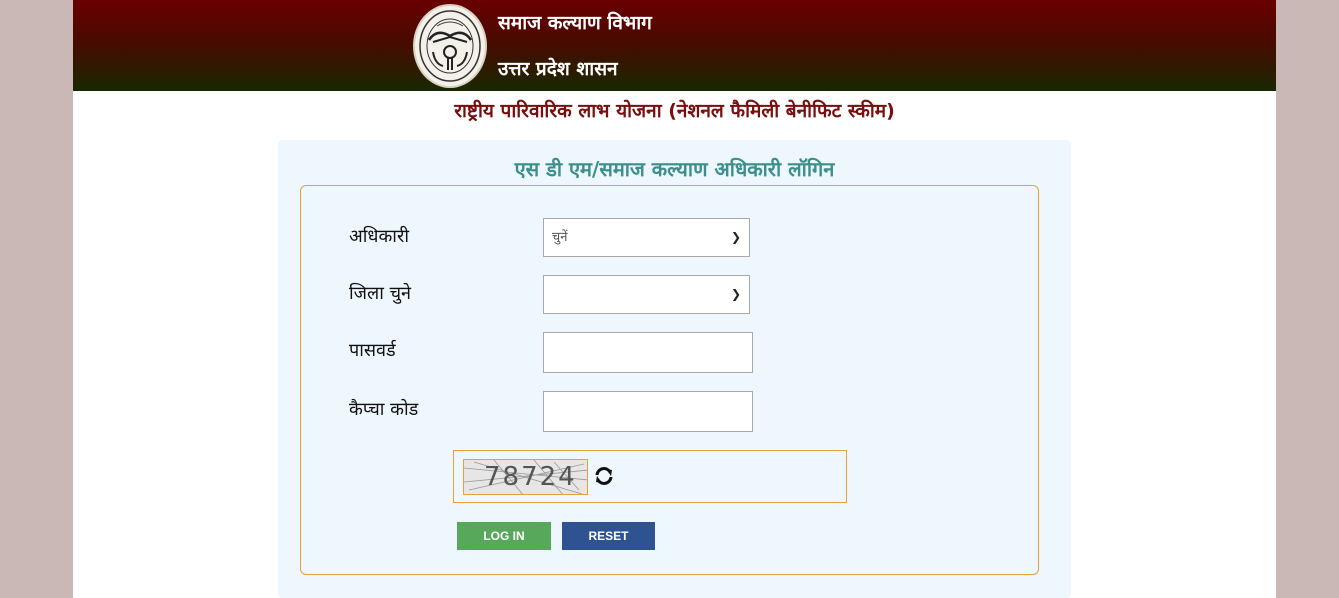 The image size is (1339, 598). What do you see at coordinates (558, 69) in the screenshot?
I see `state-government-name: उत्तर प्रदेश शासन` at bounding box center [558, 69].